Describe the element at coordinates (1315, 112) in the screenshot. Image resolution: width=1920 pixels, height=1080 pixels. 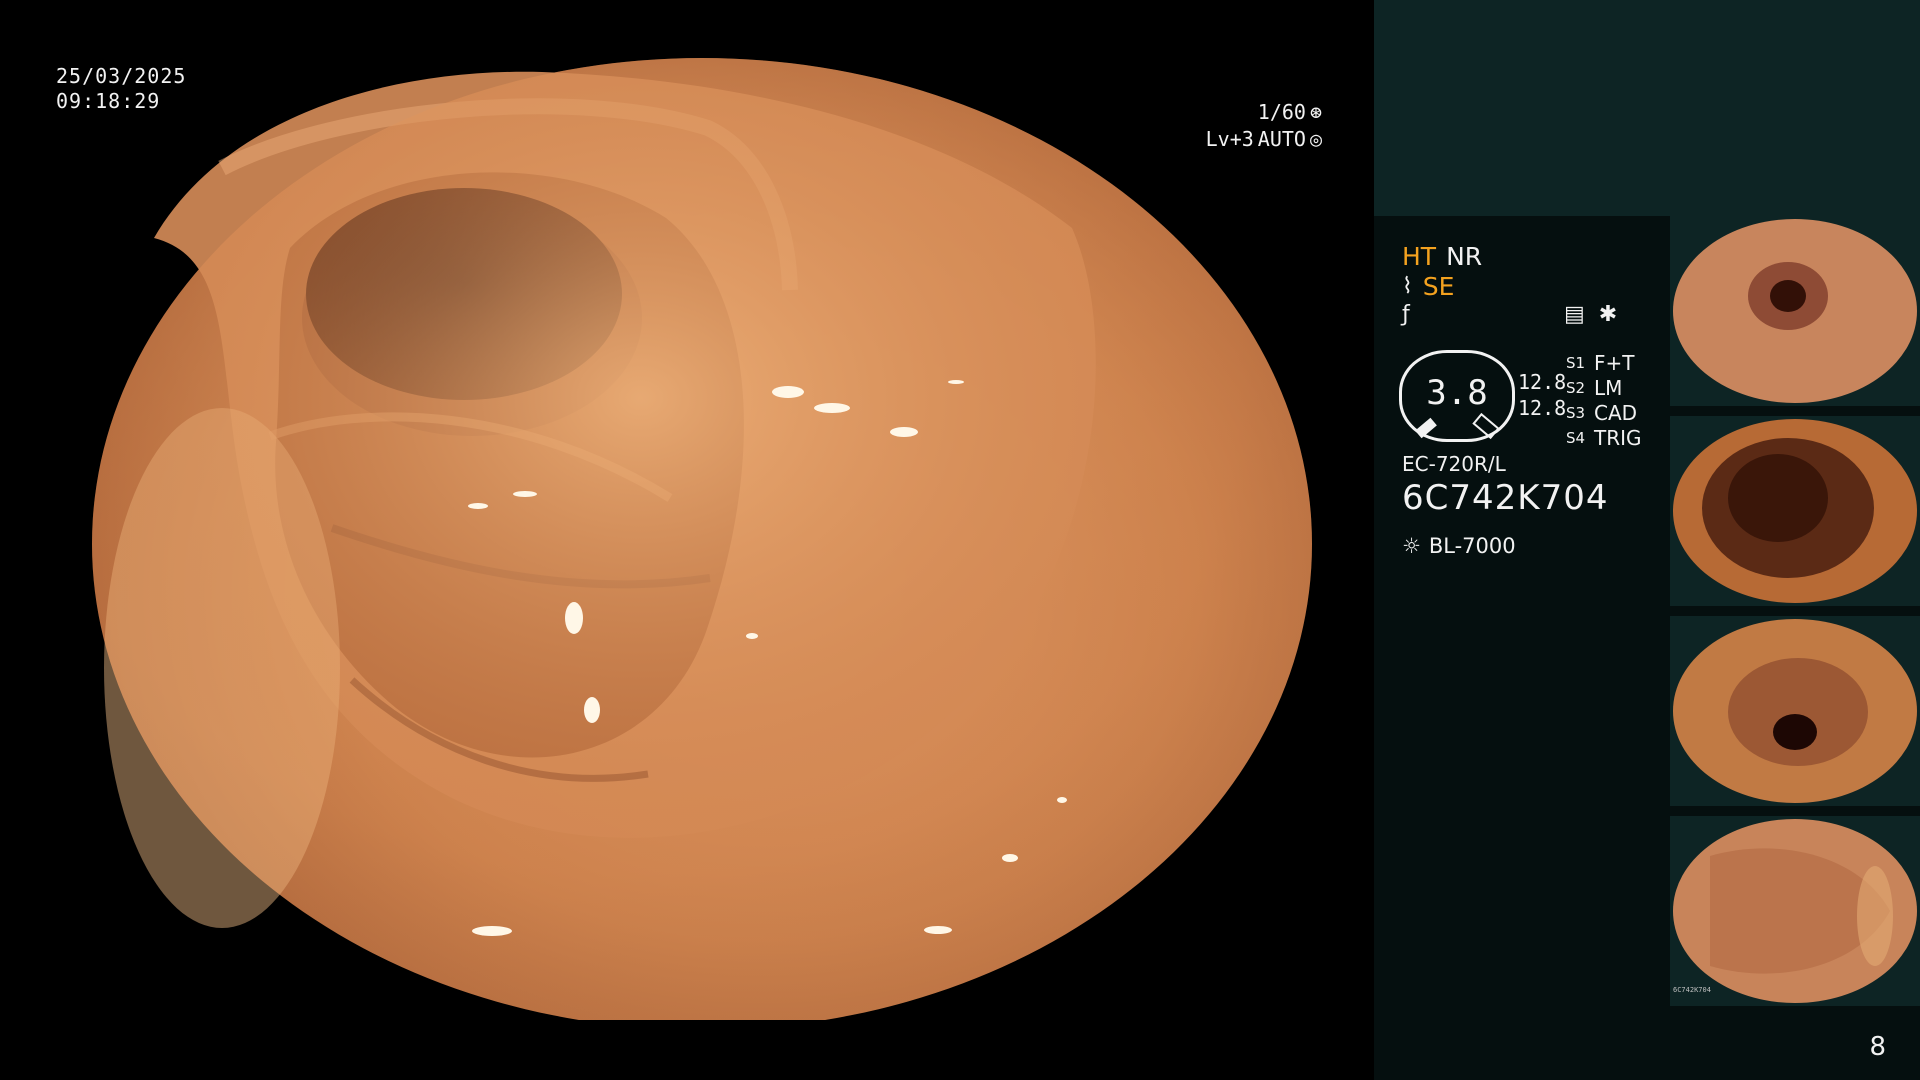
I see `aperture-icon: ⊛` at that location.